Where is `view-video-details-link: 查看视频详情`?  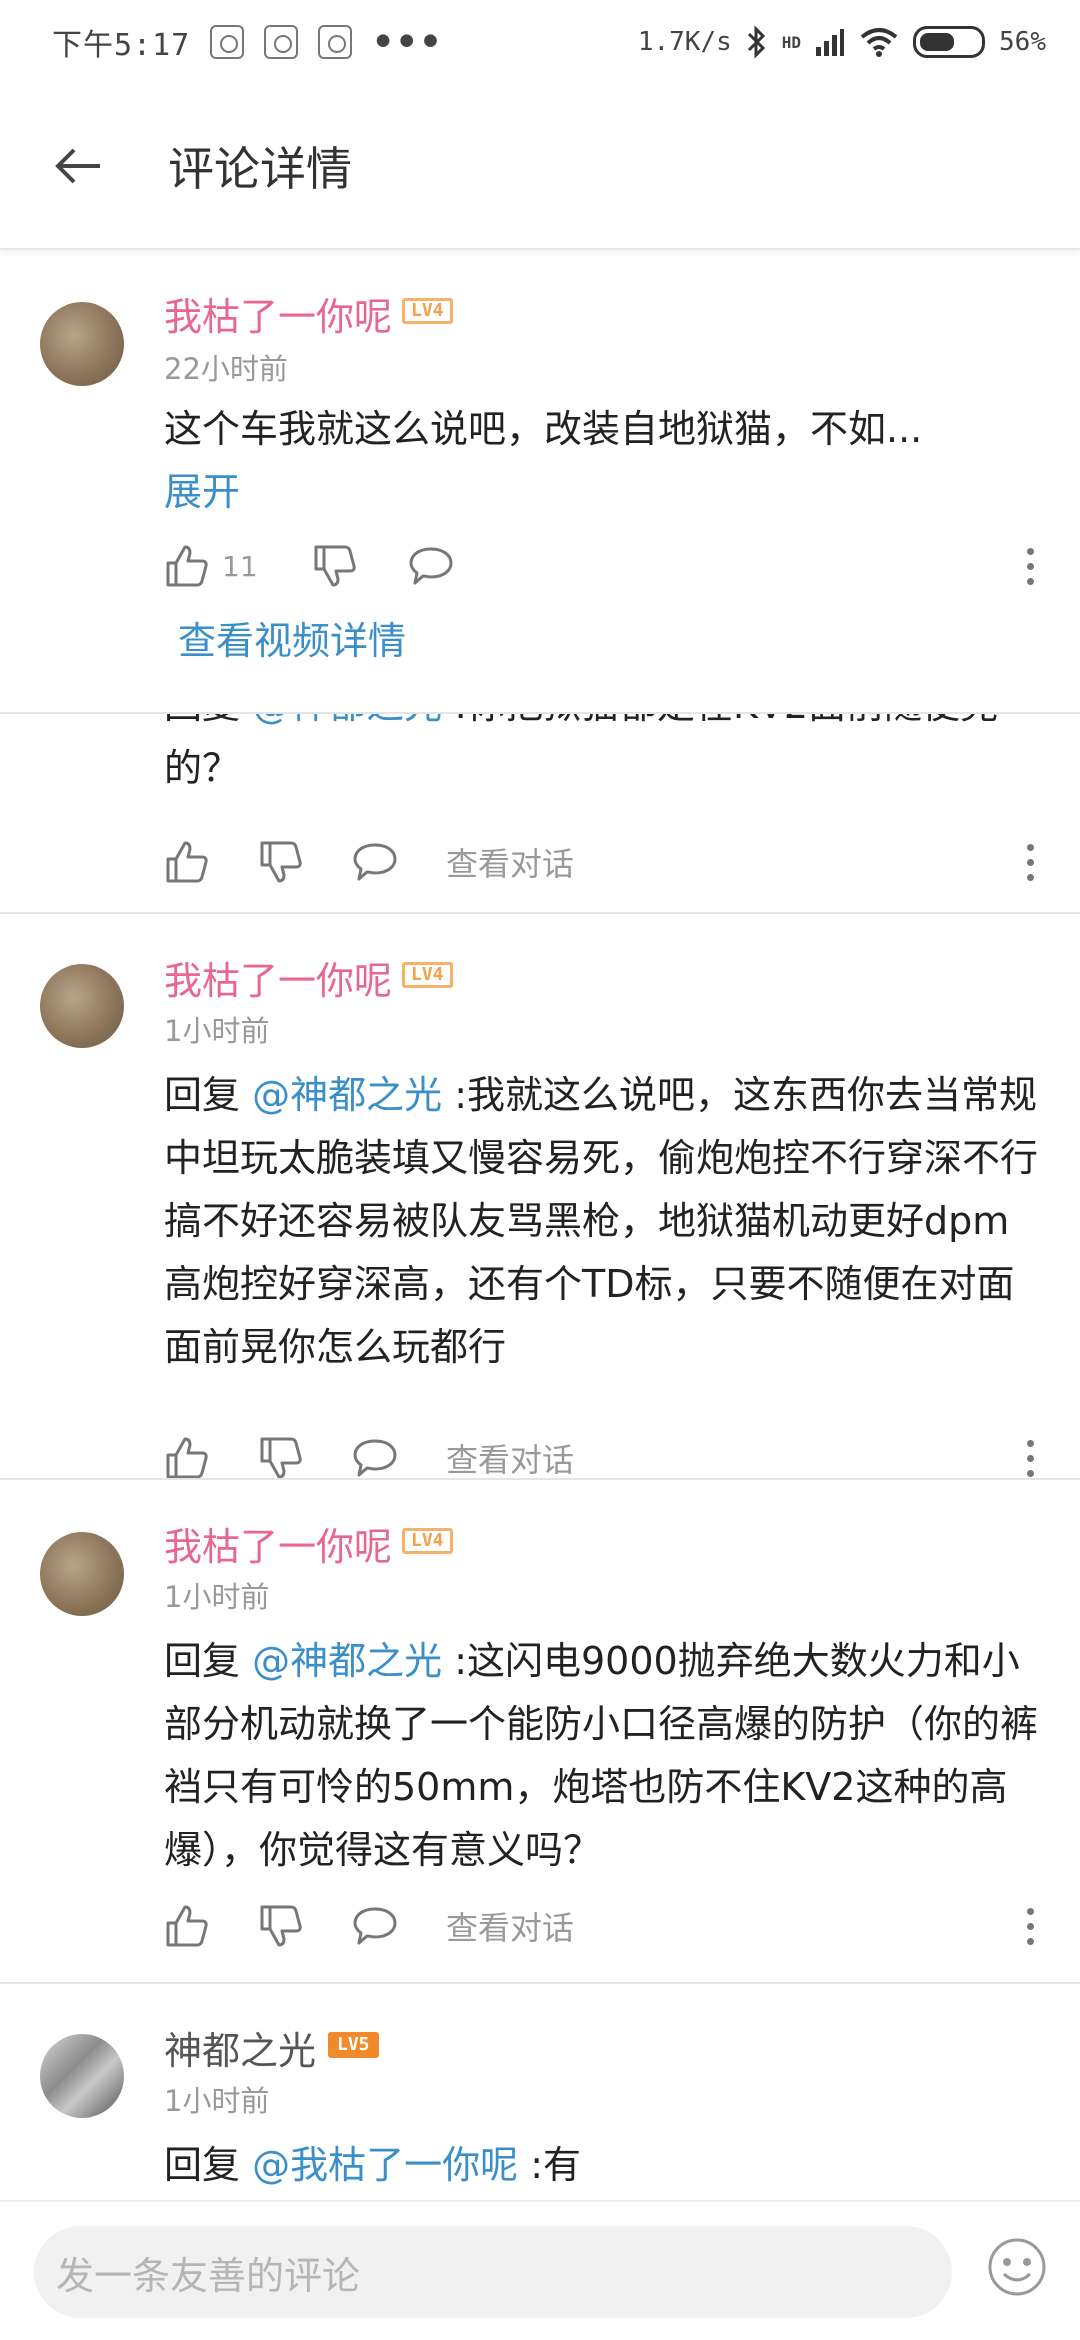
view-video-details-link: 查看视频详情 is located at coordinates (292, 637).